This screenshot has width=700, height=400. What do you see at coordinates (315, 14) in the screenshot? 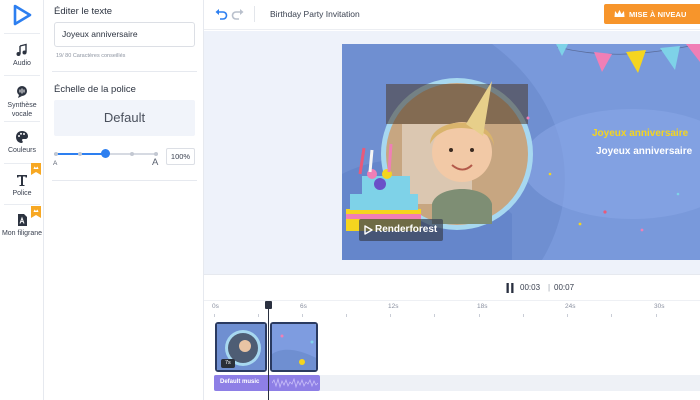
I see `project-title: Birthday Party Invitation` at bounding box center [315, 14].